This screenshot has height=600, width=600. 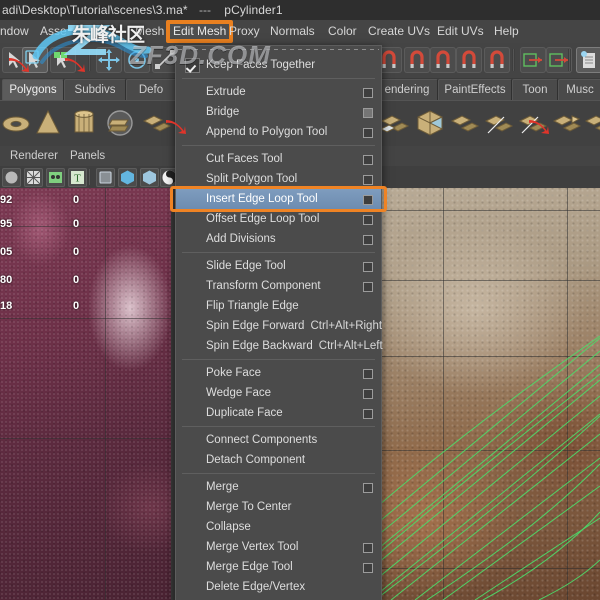 What do you see at coordinates (137, 60) in the screenshot?
I see `rotate-tool-button` at bounding box center [137, 60].